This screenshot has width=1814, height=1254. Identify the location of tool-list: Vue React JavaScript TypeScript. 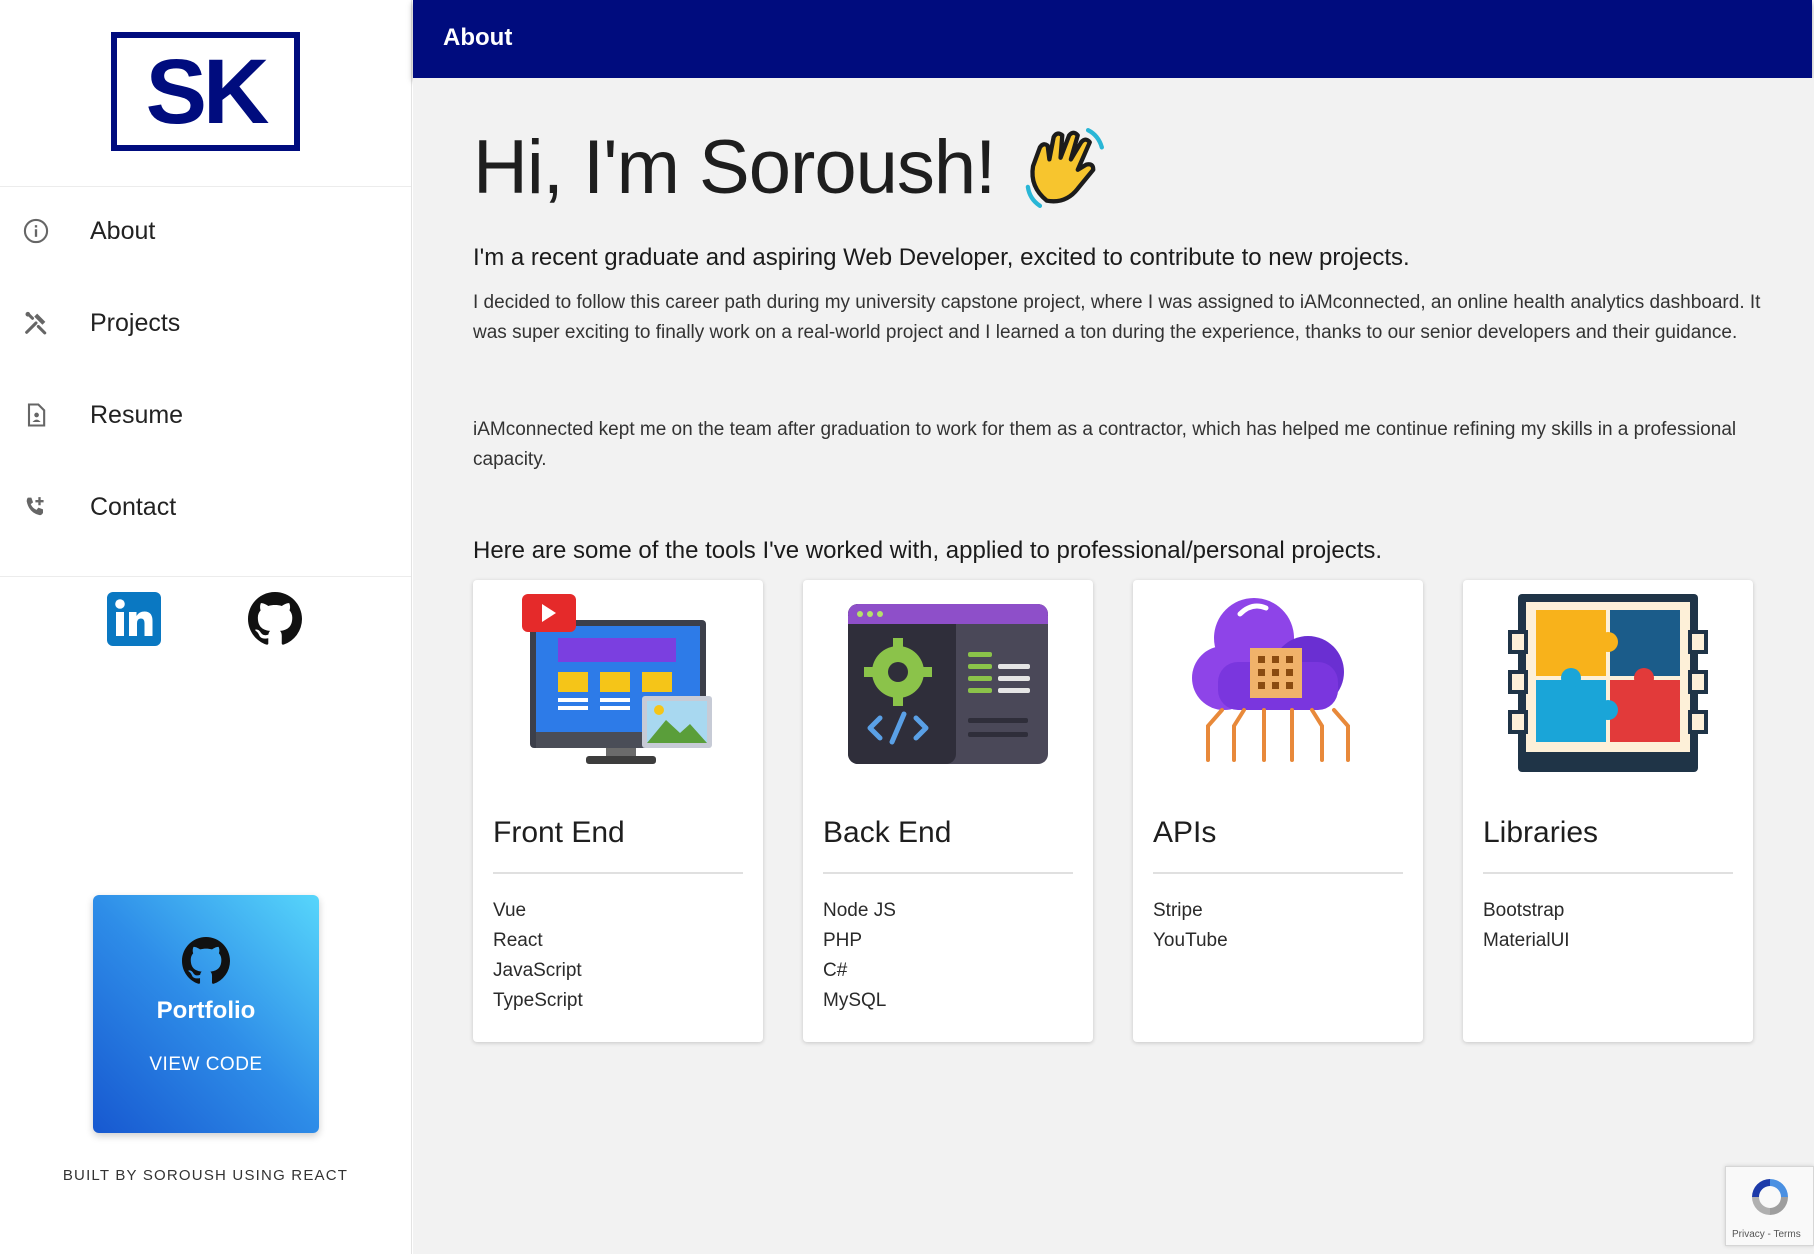
(538, 956).